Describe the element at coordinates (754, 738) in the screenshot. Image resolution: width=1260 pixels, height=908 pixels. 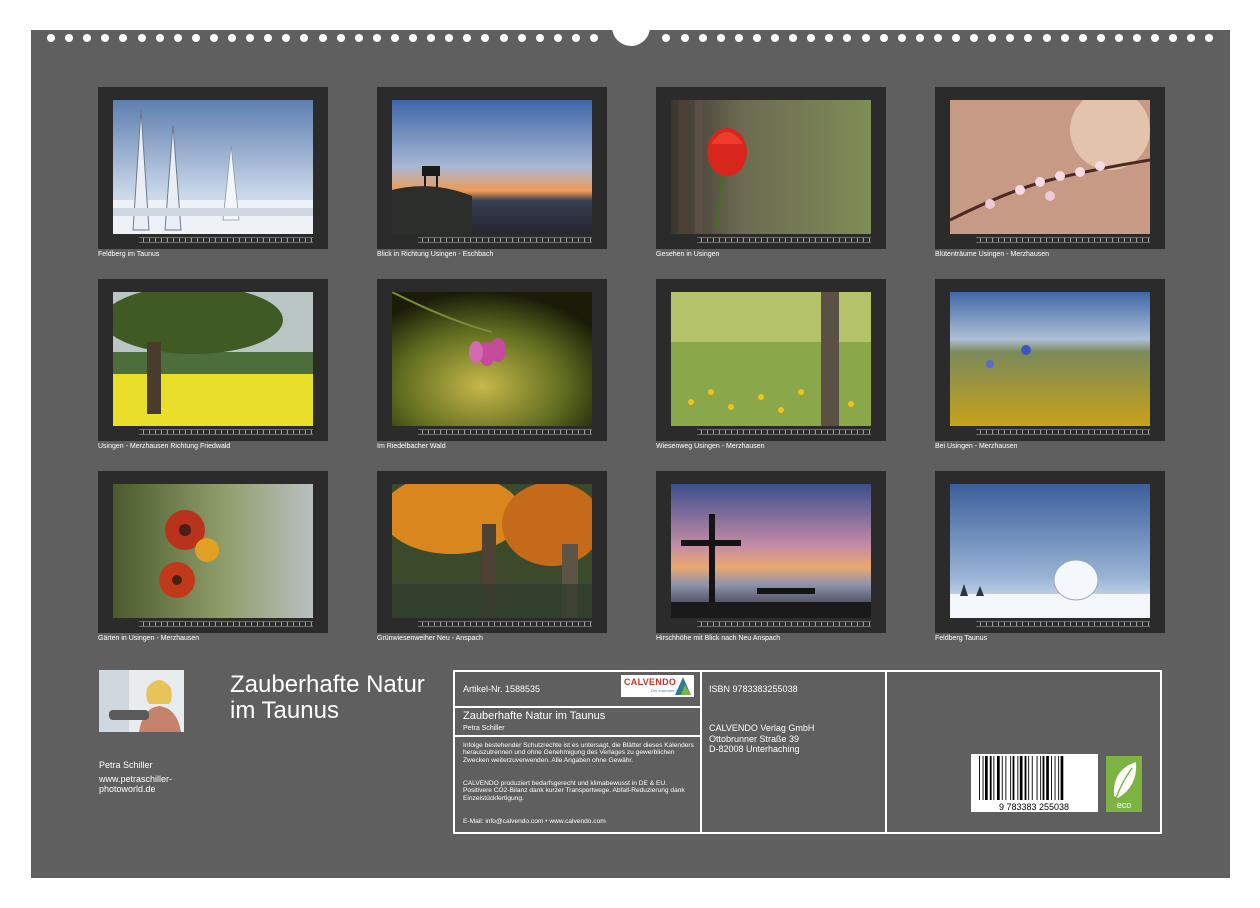
I see `publisher-street: Ottobrunner Straße 39` at that location.